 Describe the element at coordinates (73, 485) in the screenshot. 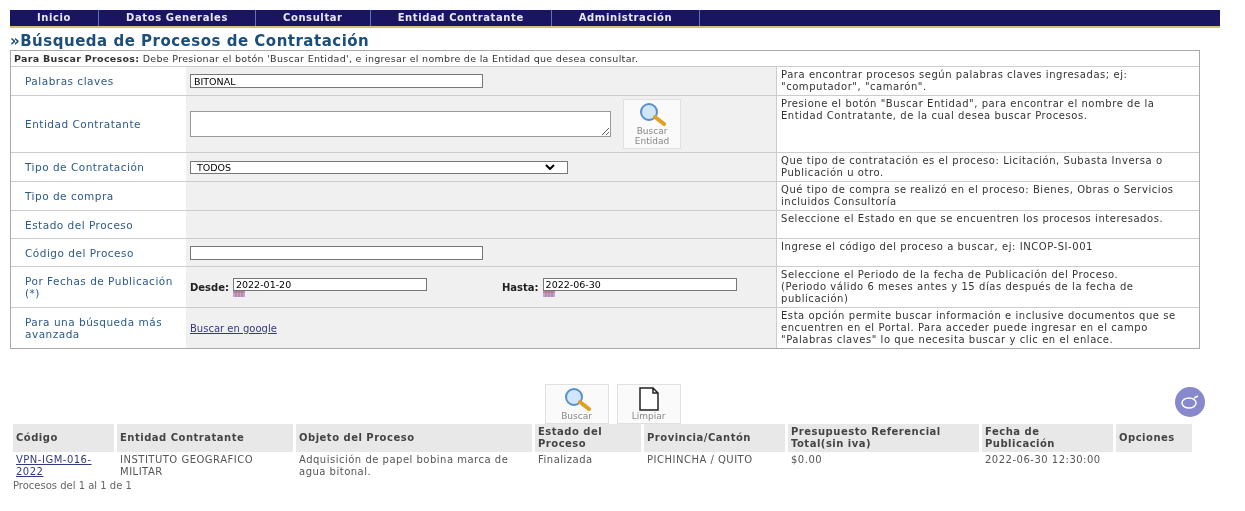

I see `results-count: Procesos del 1 al 1 de 1` at that location.